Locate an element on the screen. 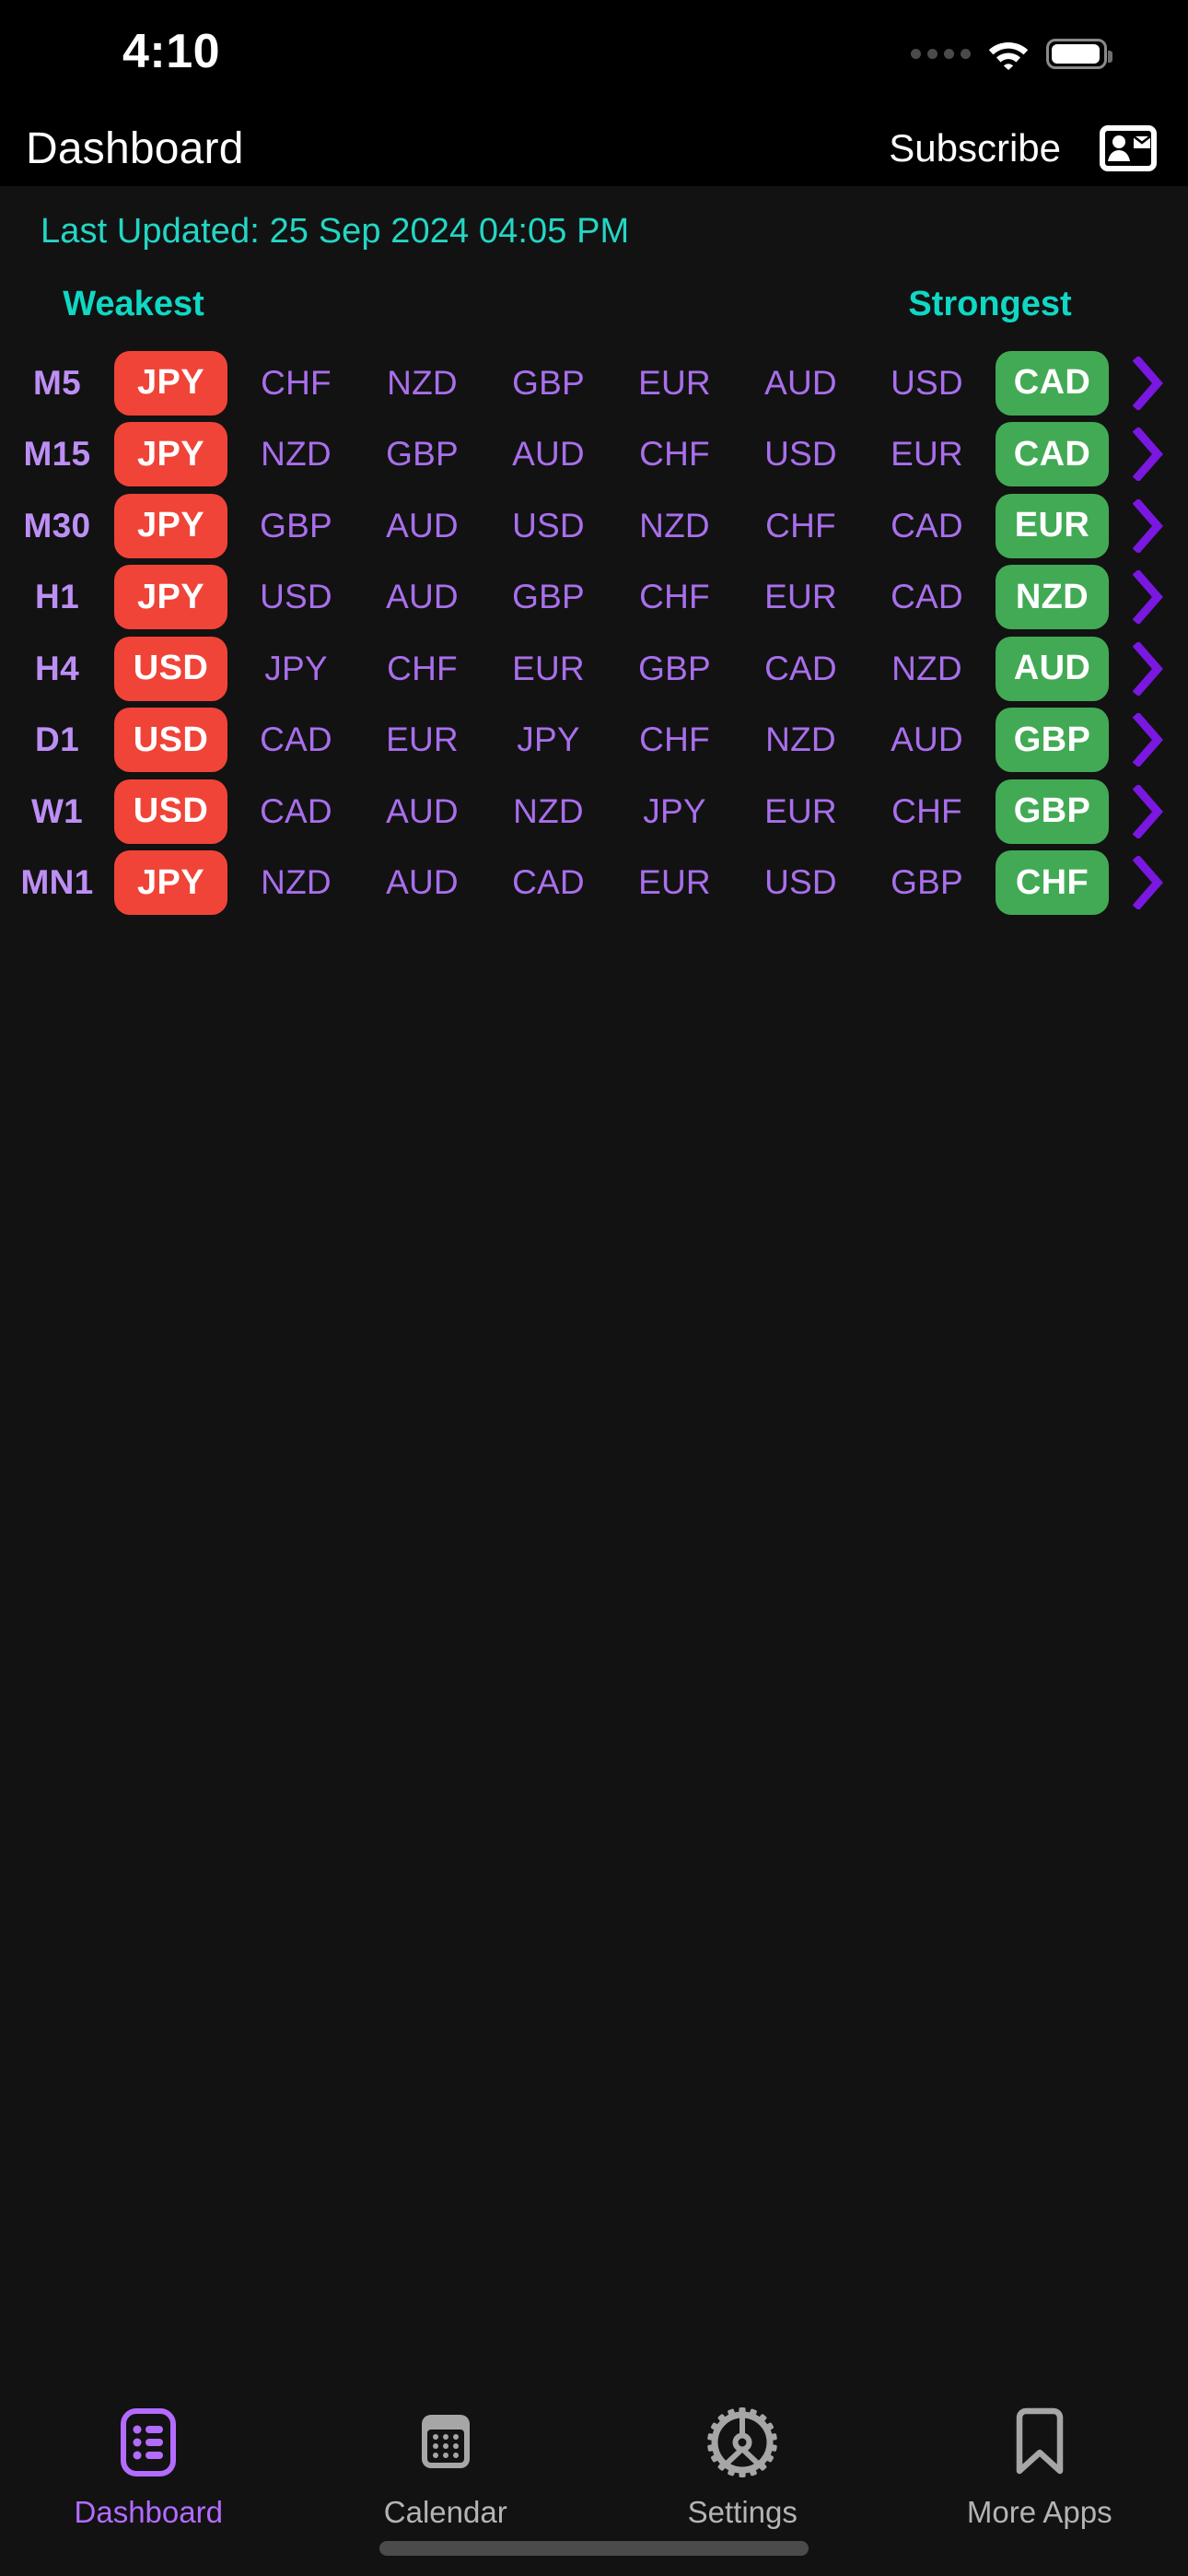 This screenshot has height=2576, width=1188. page-title: Dashboard is located at coordinates (135, 148).